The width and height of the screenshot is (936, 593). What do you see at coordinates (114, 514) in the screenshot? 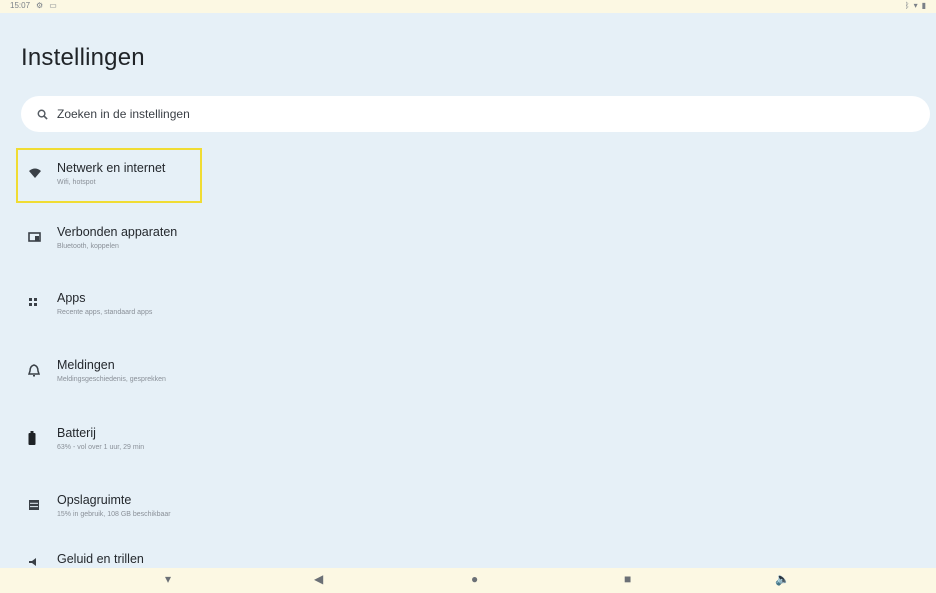
I see `settings-item-sub: 15% in gebruik, 108 GB beschikbaar` at bounding box center [114, 514].